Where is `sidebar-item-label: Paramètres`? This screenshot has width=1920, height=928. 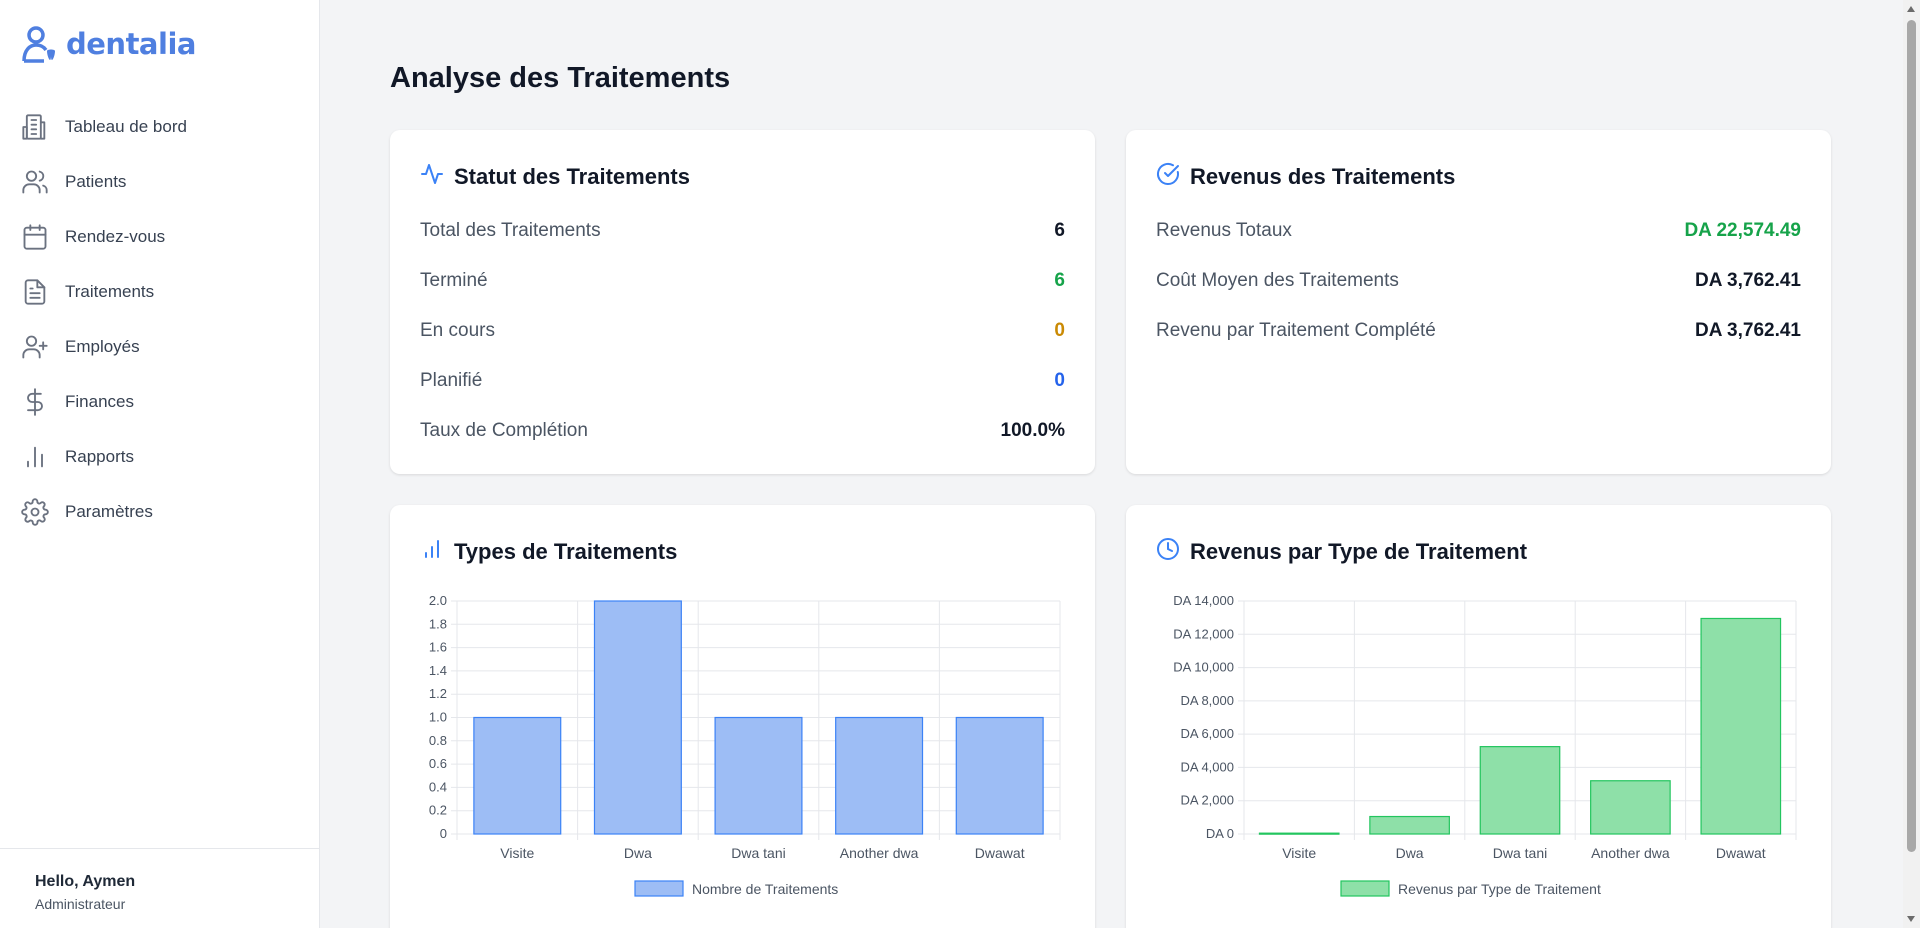 sidebar-item-label: Paramètres is located at coordinates (109, 511).